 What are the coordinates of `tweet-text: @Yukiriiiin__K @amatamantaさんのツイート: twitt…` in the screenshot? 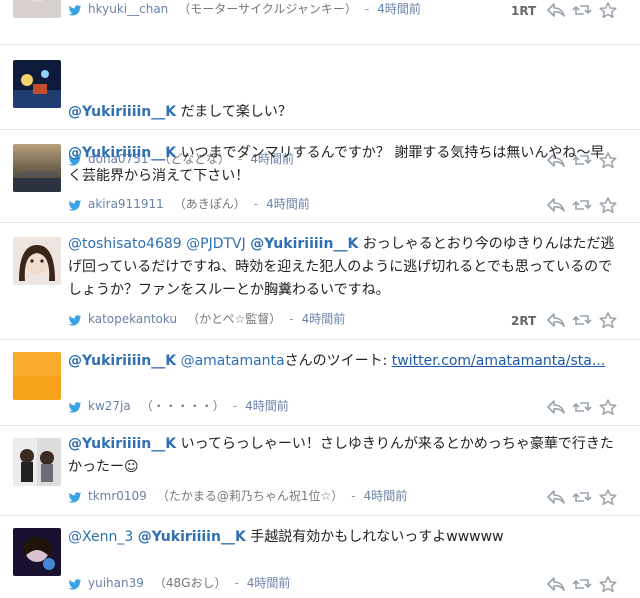 It's located at (342, 361).